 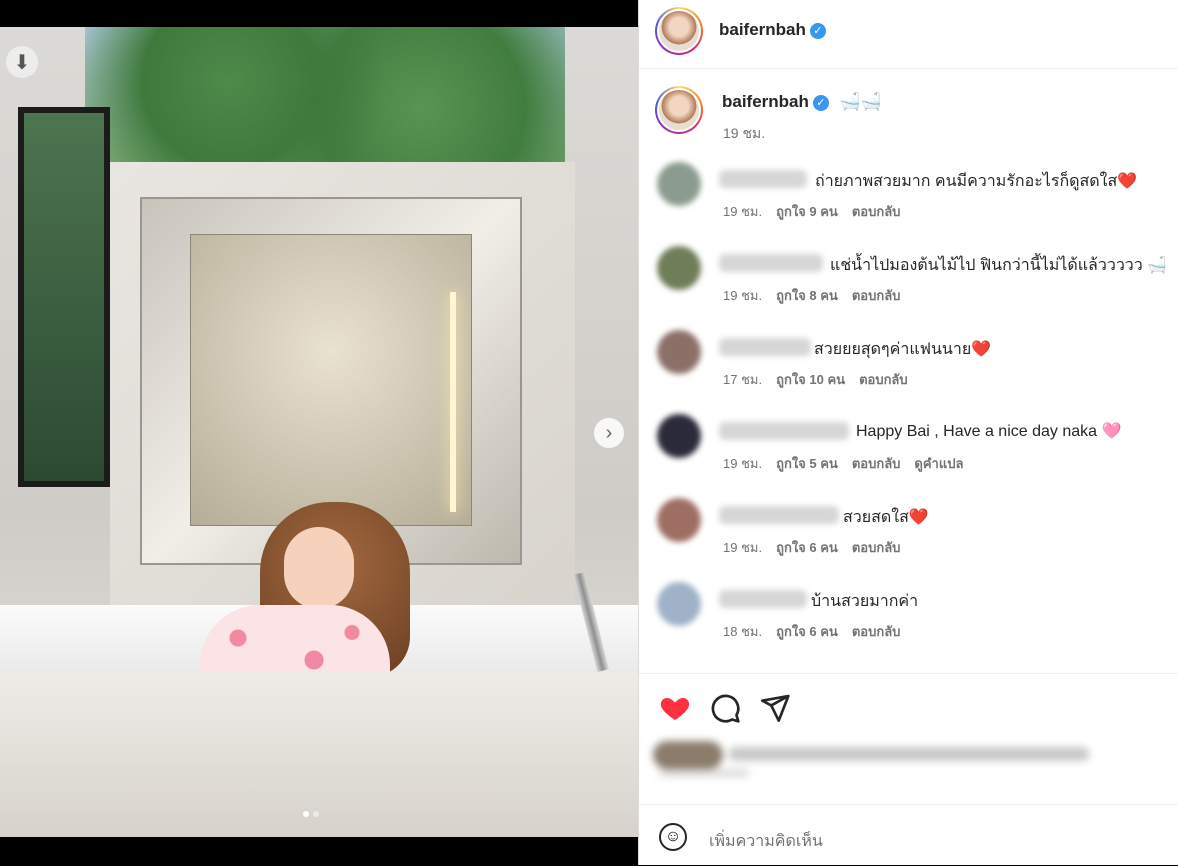 I want to click on carousel-dot, so click(x=316, y=814).